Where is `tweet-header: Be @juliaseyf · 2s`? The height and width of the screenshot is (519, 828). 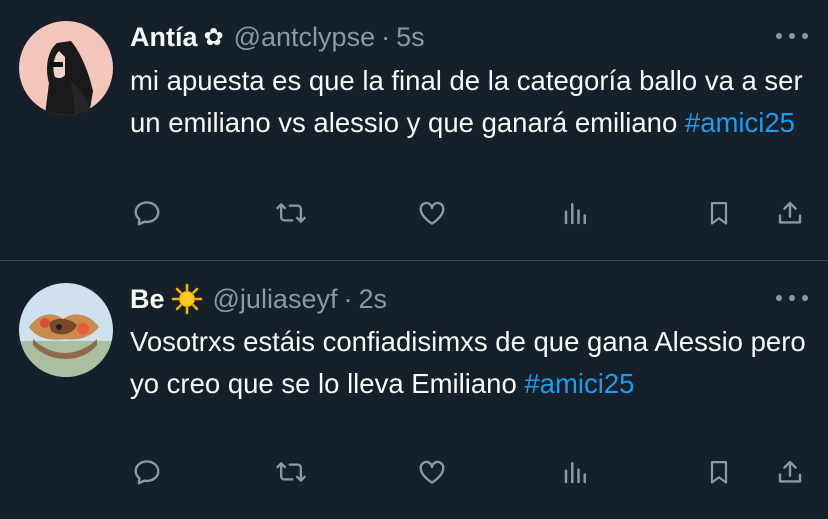
tweet-header: Be @juliaseyf · 2s is located at coordinates (258, 299).